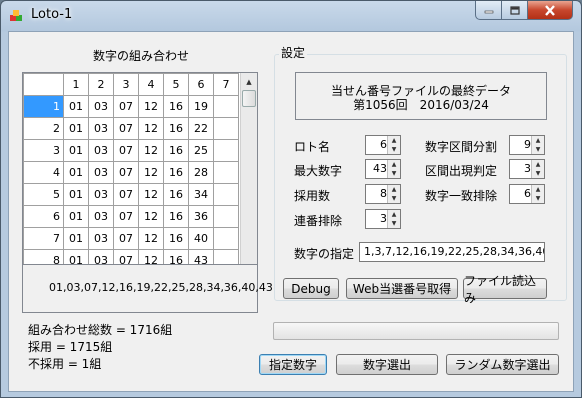 This screenshot has height=398, width=582. What do you see at coordinates (514, 10) in the screenshot?
I see `maximize-button` at bounding box center [514, 10].